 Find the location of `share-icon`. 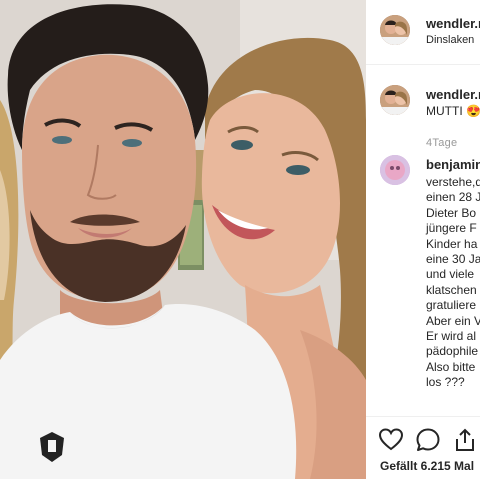

share-icon is located at coordinates (465, 440).